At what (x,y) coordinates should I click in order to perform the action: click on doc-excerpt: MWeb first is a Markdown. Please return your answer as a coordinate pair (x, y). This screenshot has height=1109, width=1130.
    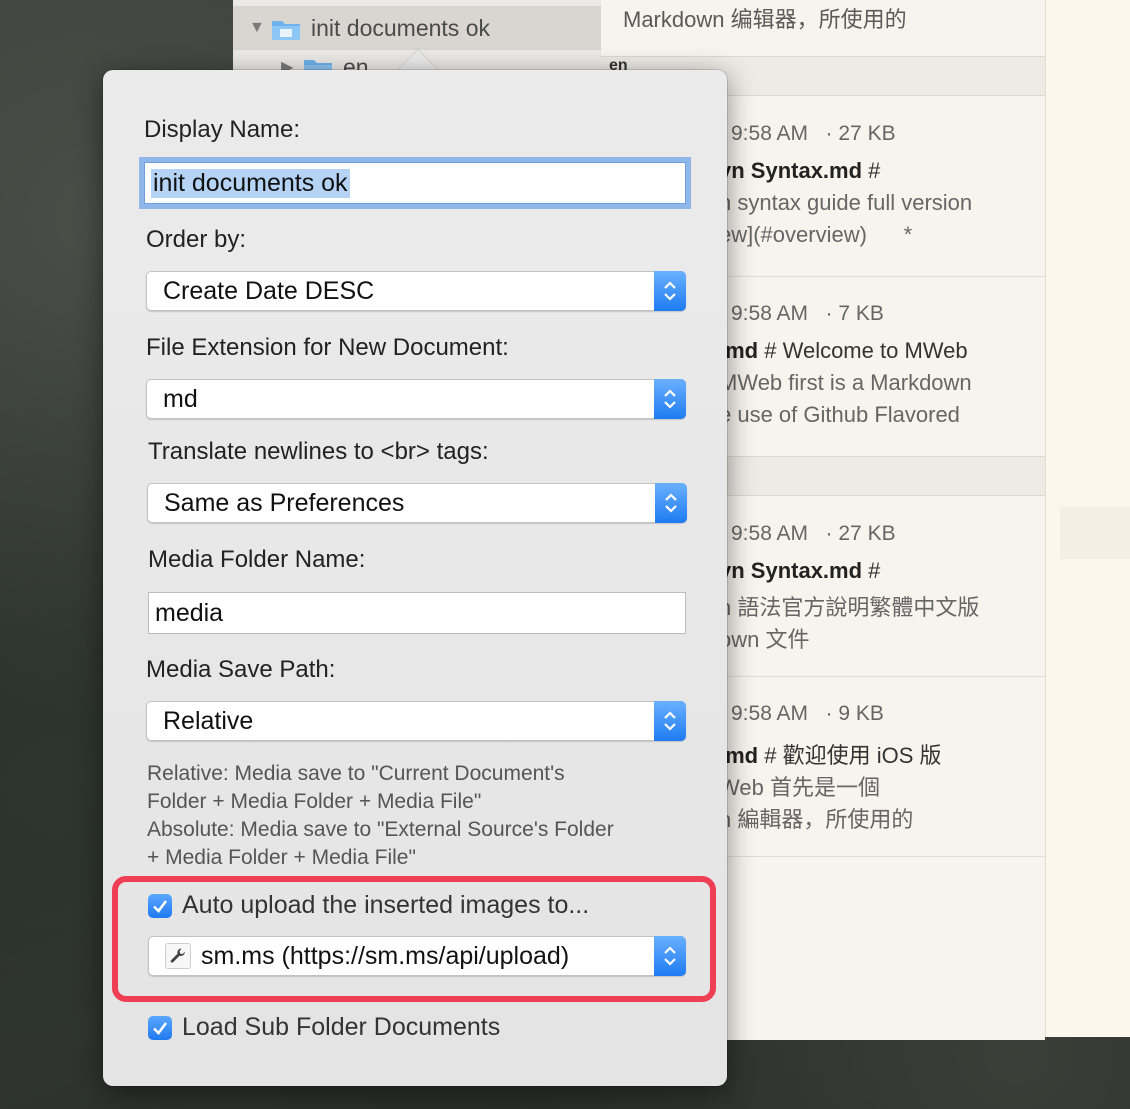
    Looking at the image, I should click on (845, 382).